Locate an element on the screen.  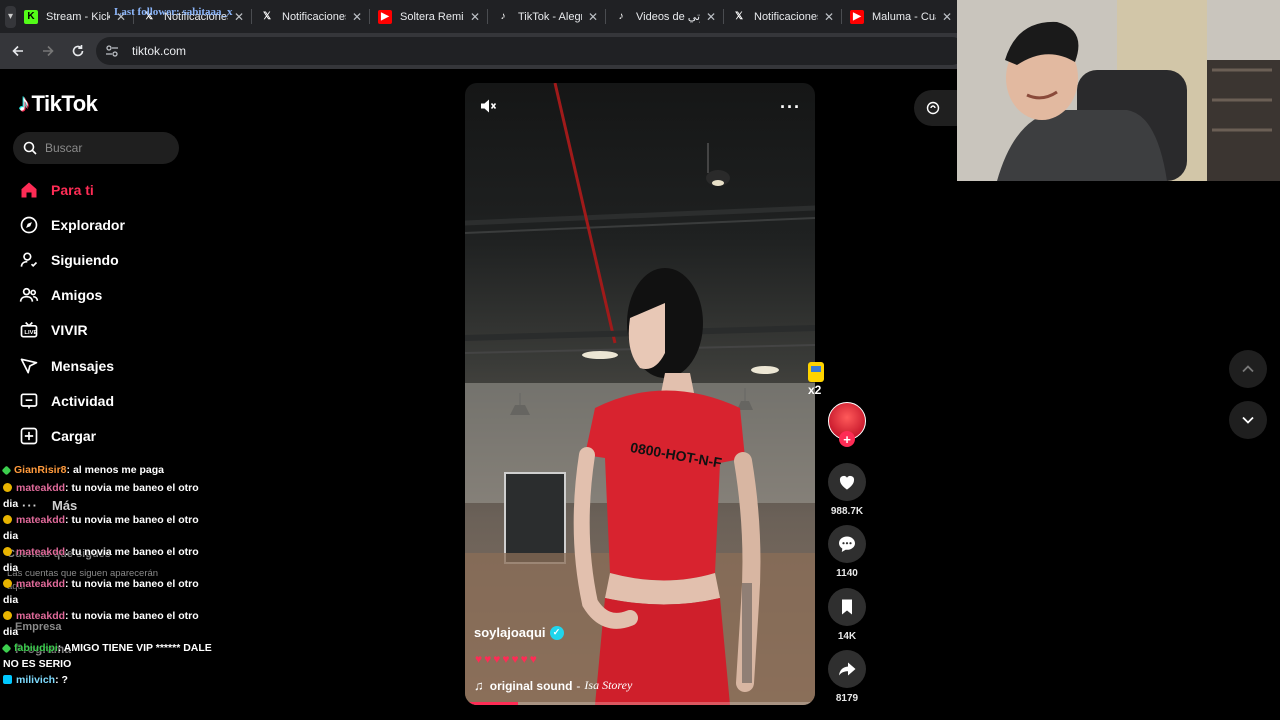
sidebar-item-label: Explorador is located at coordinates (88, 224).